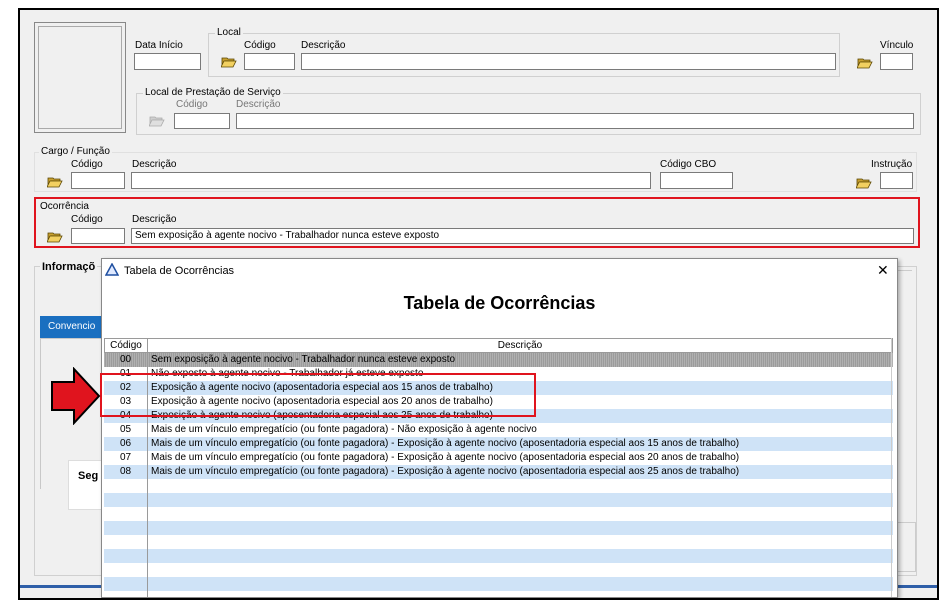 Image resolution: width=945 pixels, height=608 pixels. I want to click on local-prestacao-descricao-field, so click(575, 121).